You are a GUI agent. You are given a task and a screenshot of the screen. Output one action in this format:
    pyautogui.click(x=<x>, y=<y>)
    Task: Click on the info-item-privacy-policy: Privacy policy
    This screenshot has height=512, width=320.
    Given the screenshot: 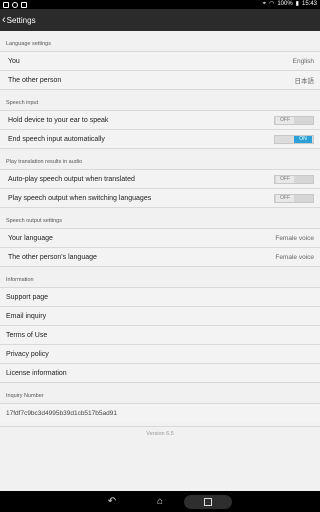 What is the action you would take?
    pyautogui.click(x=160, y=353)
    